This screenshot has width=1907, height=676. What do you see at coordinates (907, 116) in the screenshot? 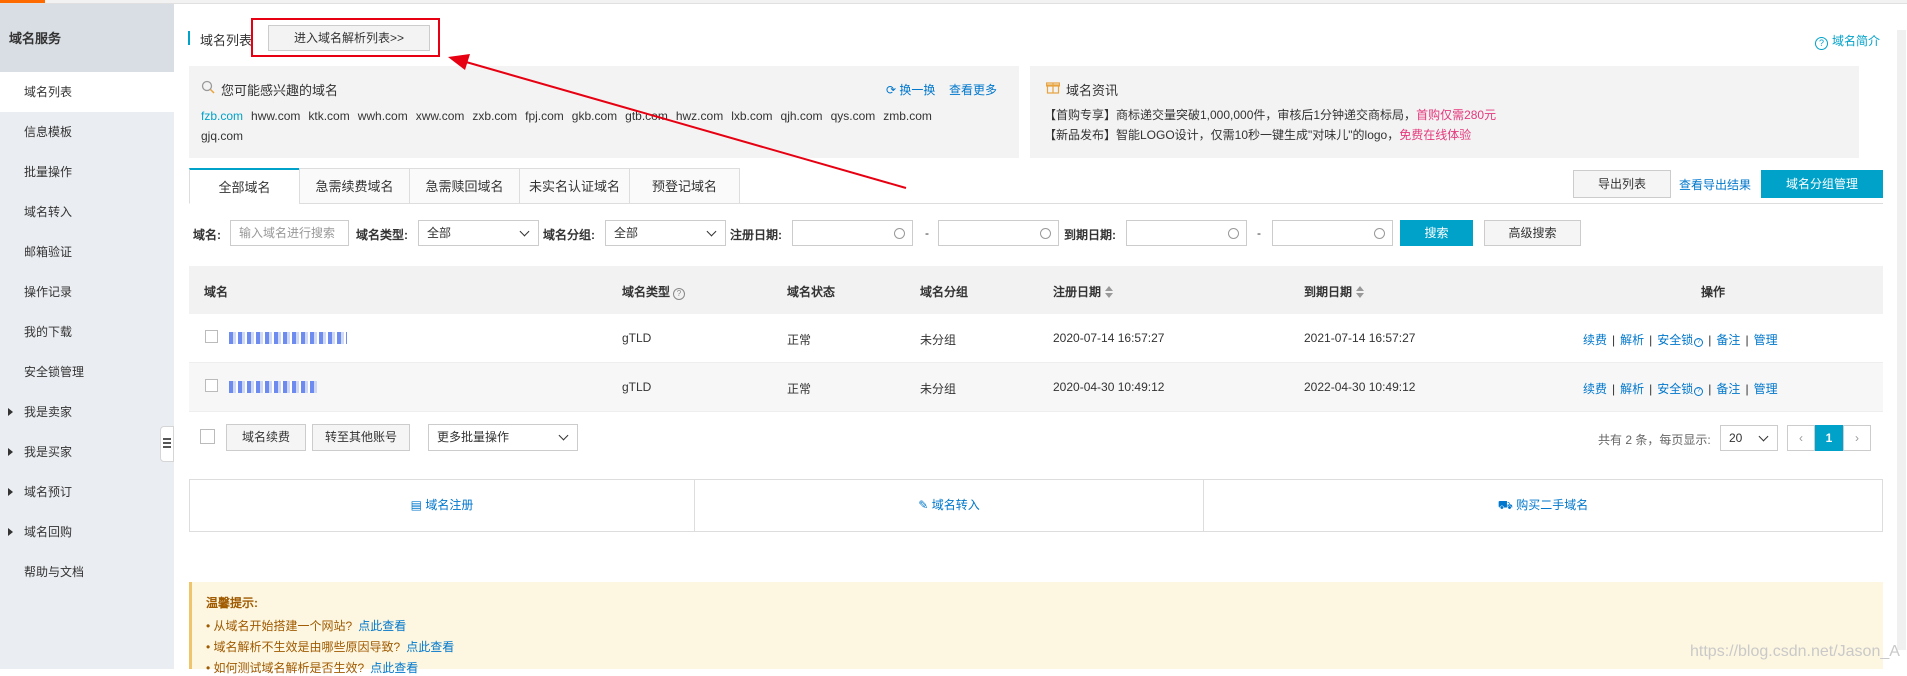
I see `suggested-domain: zmb.com` at bounding box center [907, 116].